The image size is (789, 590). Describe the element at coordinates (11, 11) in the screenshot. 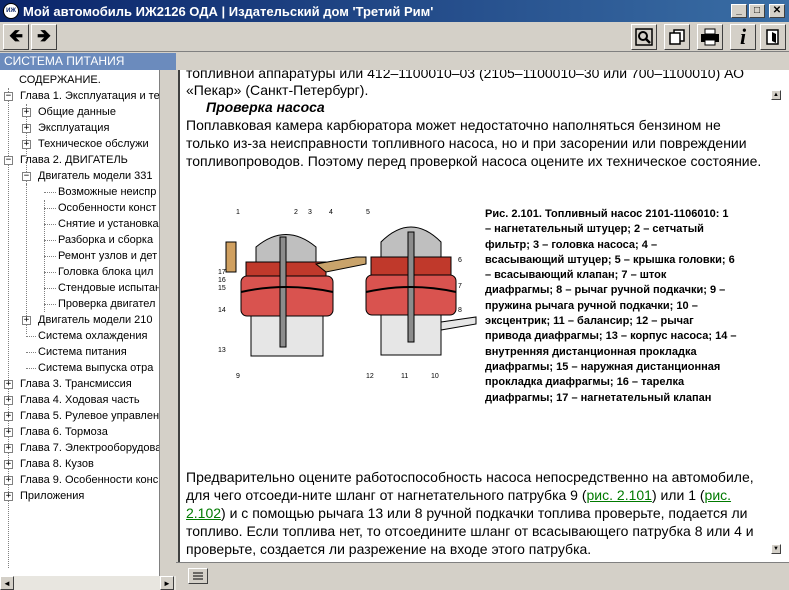

I see `app-icon: ИЖ` at that location.